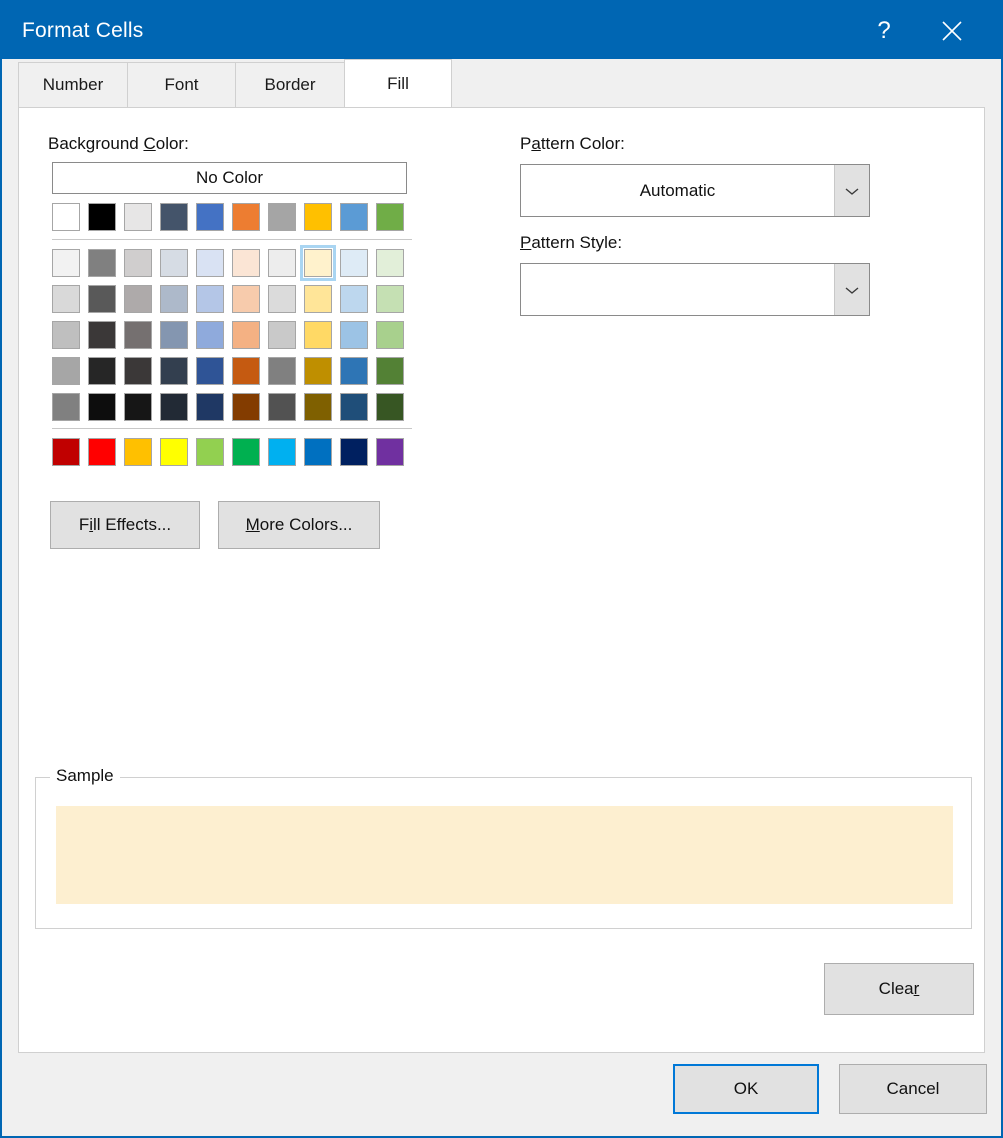 Image resolution: width=1003 pixels, height=1138 pixels. Describe the element at coordinates (290, 84) in the screenshot. I see `tab-border: Border` at that location.